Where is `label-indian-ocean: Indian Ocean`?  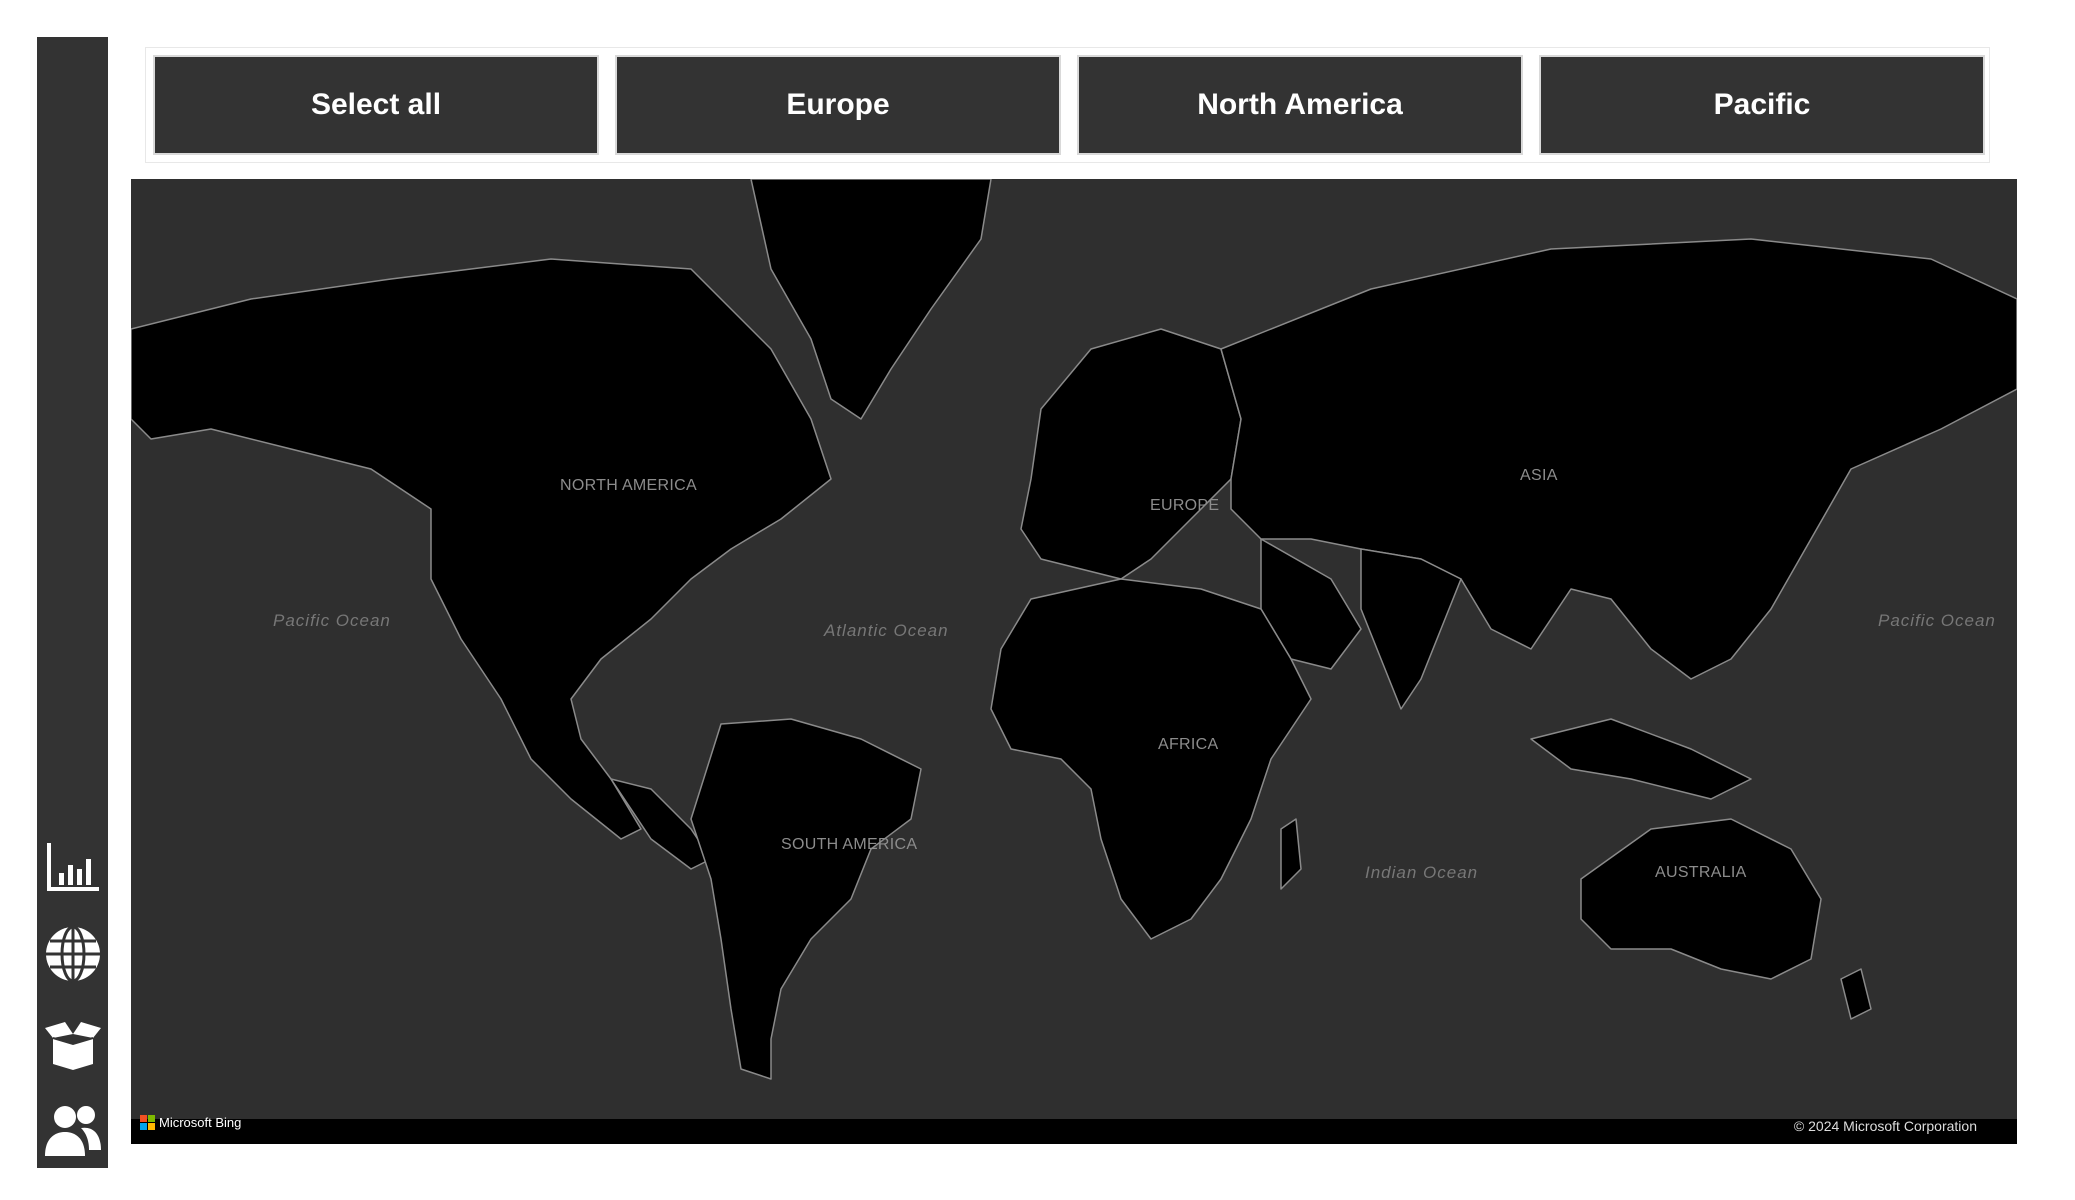
label-indian-ocean: Indian Ocean is located at coordinates (1422, 872).